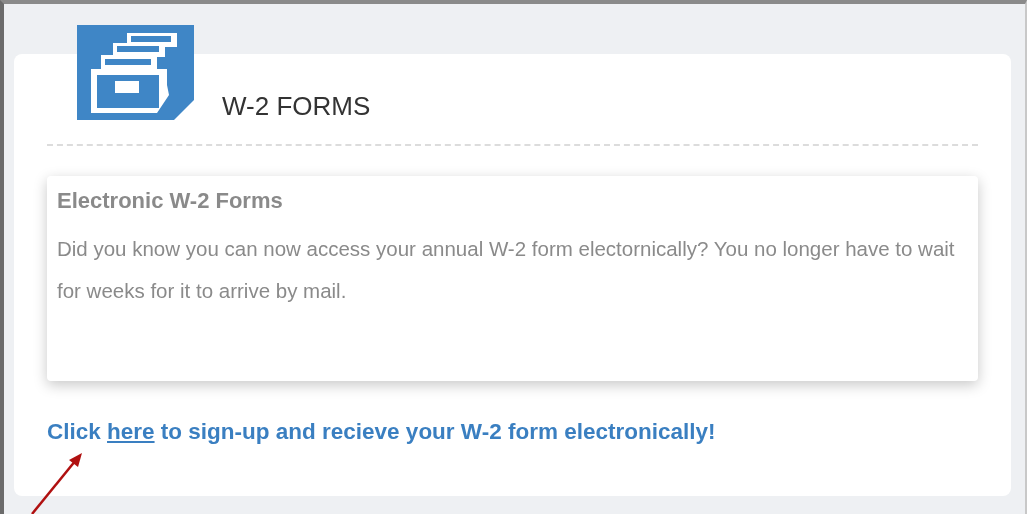 The height and width of the screenshot is (514, 1027). I want to click on notice-heading: Electronic W-2 Forms, so click(170, 201).